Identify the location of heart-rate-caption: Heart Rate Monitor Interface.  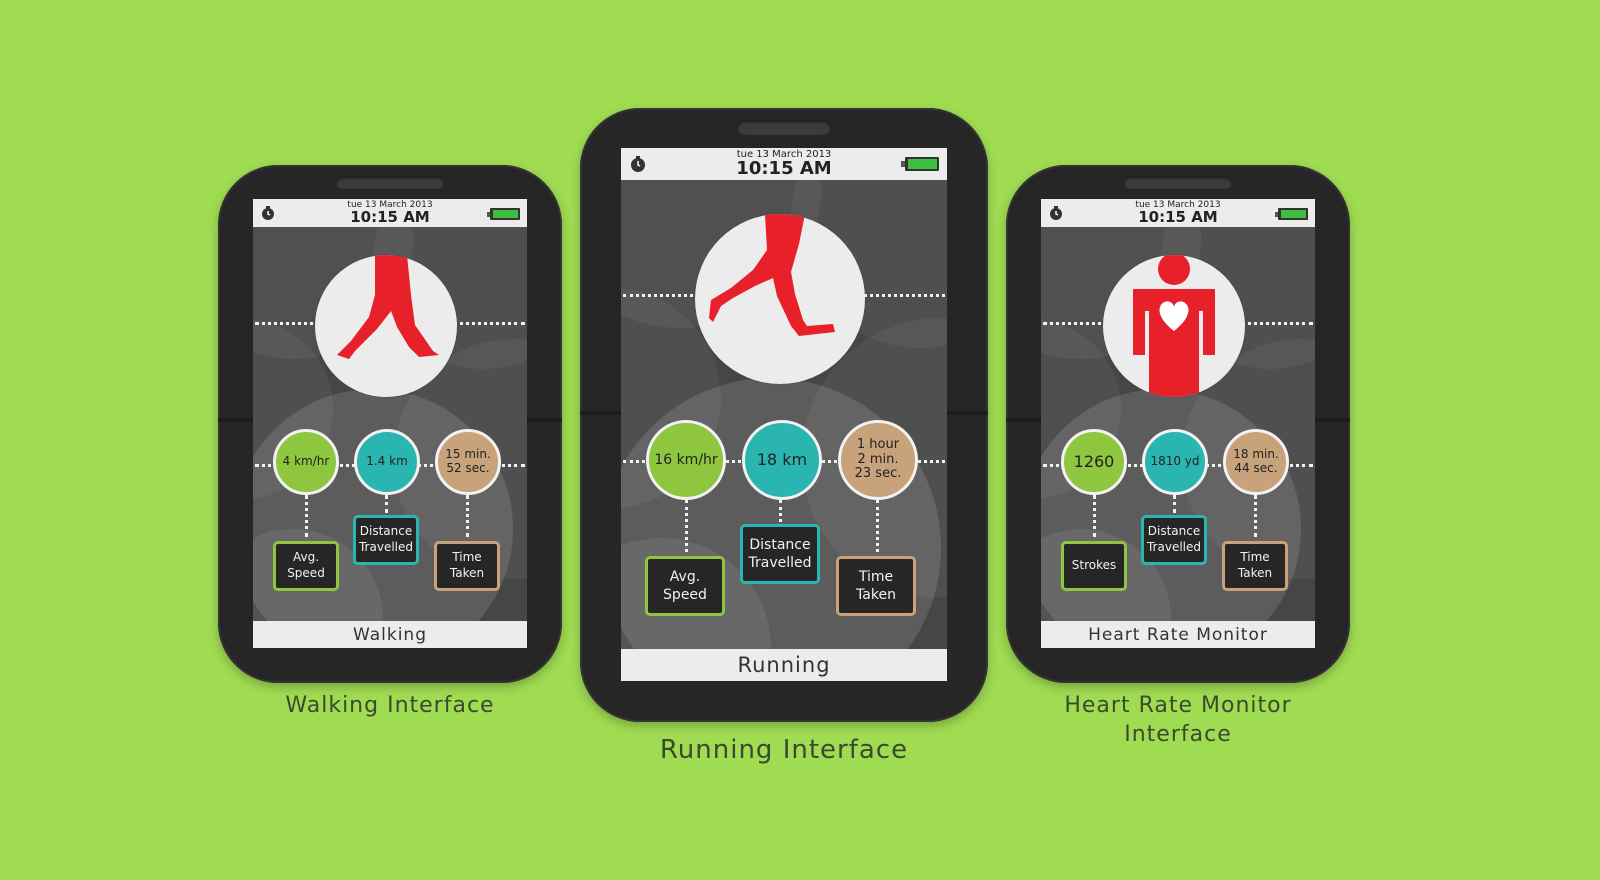
(1178, 720).